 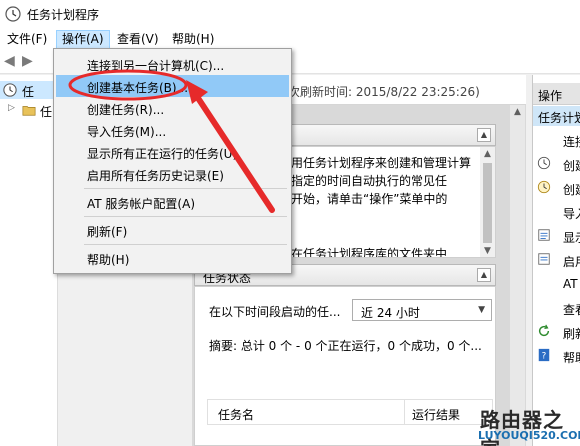 I want to click on menu-bar: 文件(F) 操作(A) 查看(V) 帮助(H), so click(x=290, y=39).